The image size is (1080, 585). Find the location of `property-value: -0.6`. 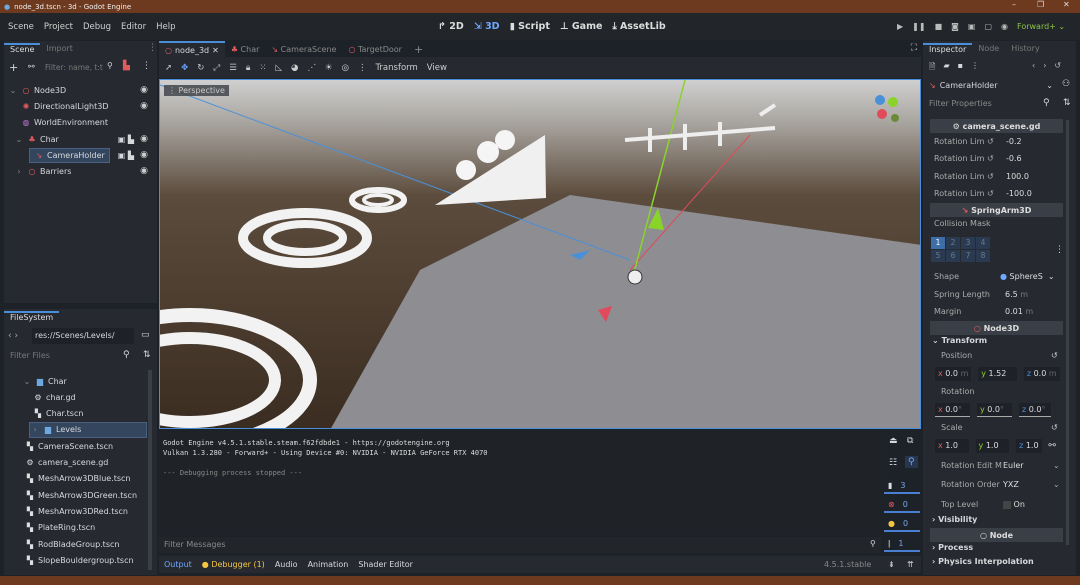

property-value: -0.6 is located at coordinates (1014, 158).